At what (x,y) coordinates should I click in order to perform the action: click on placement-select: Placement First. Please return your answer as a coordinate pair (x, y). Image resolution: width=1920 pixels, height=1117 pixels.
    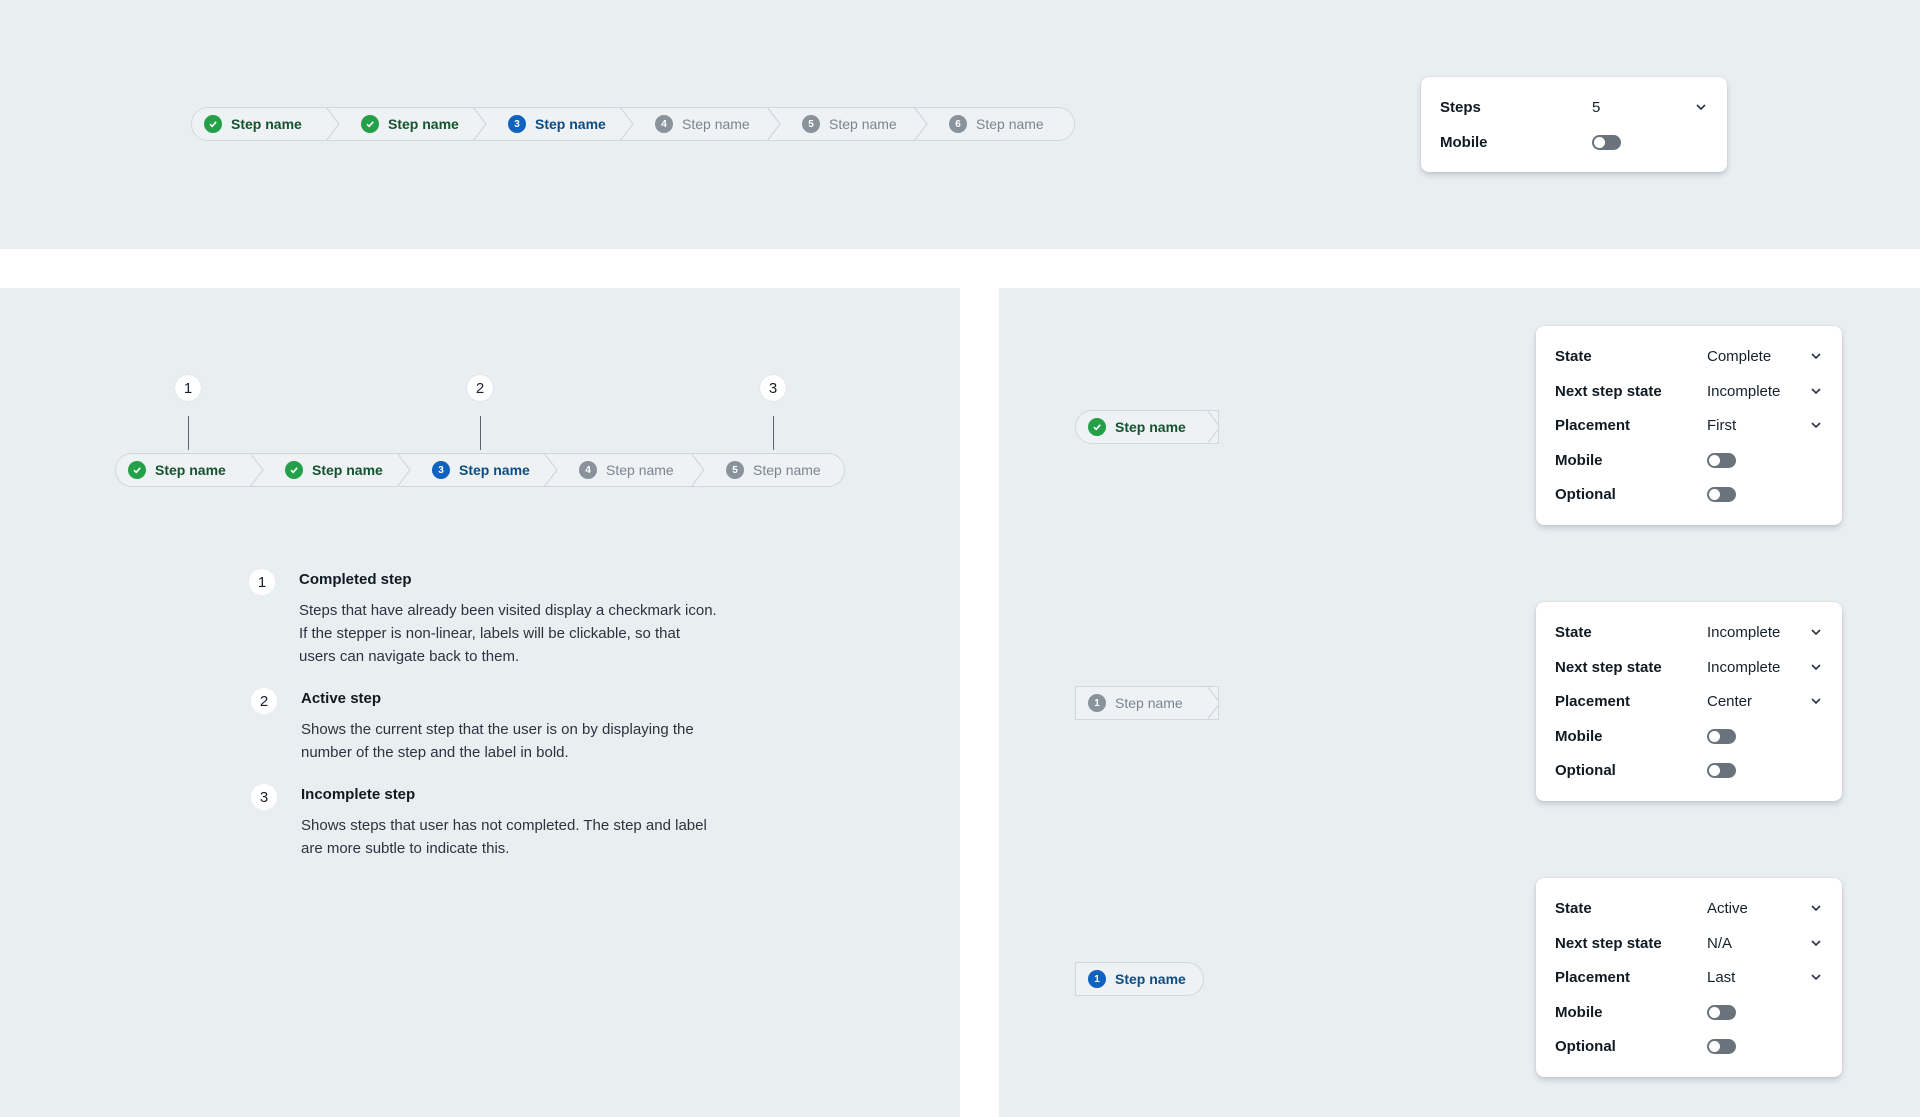
    Looking at the image, I should click on (1689, 425).